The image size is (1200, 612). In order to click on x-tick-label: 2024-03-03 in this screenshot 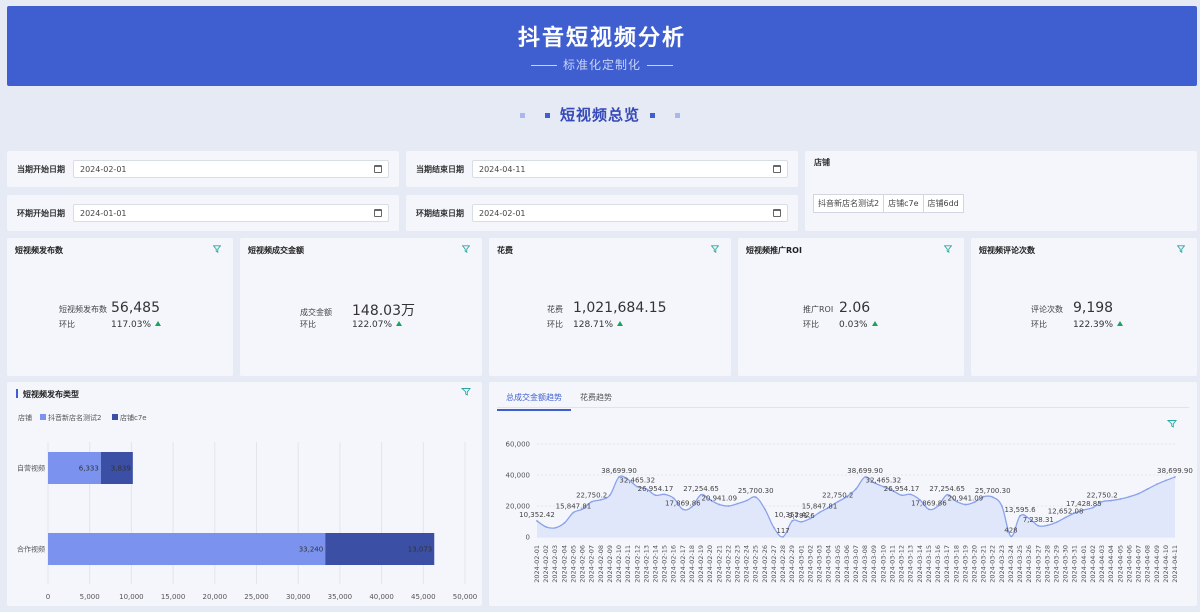, I will do `click(820, 564)`.